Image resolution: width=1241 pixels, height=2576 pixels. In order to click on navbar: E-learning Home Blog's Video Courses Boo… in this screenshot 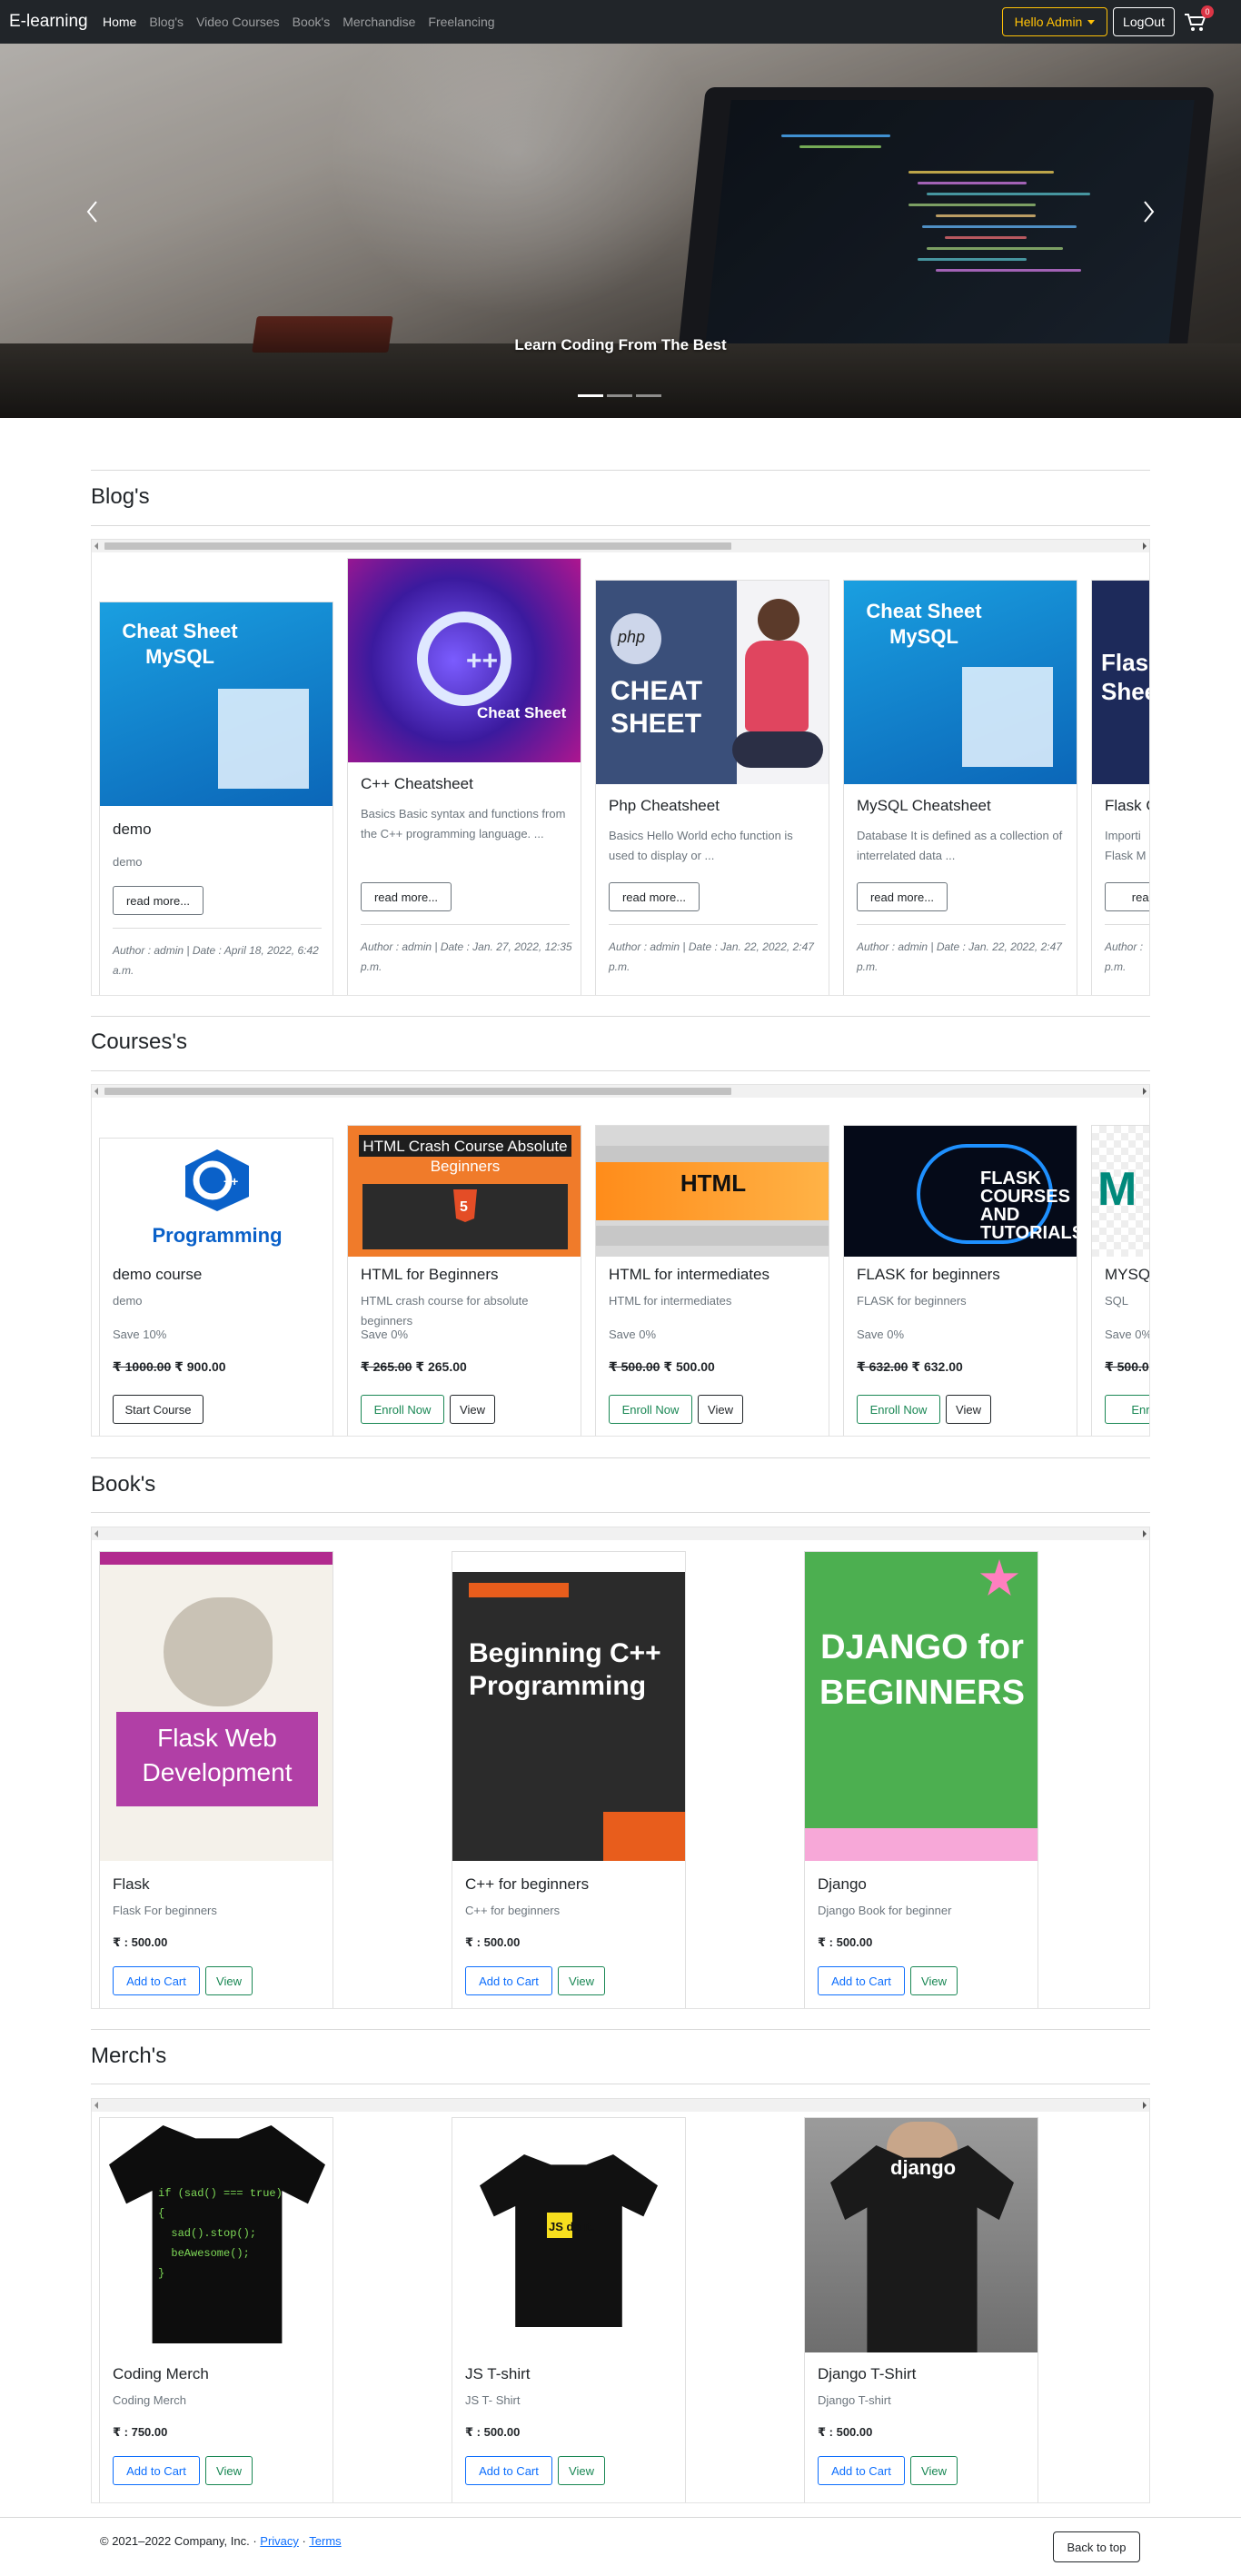, I will do `click(620, 22)`.